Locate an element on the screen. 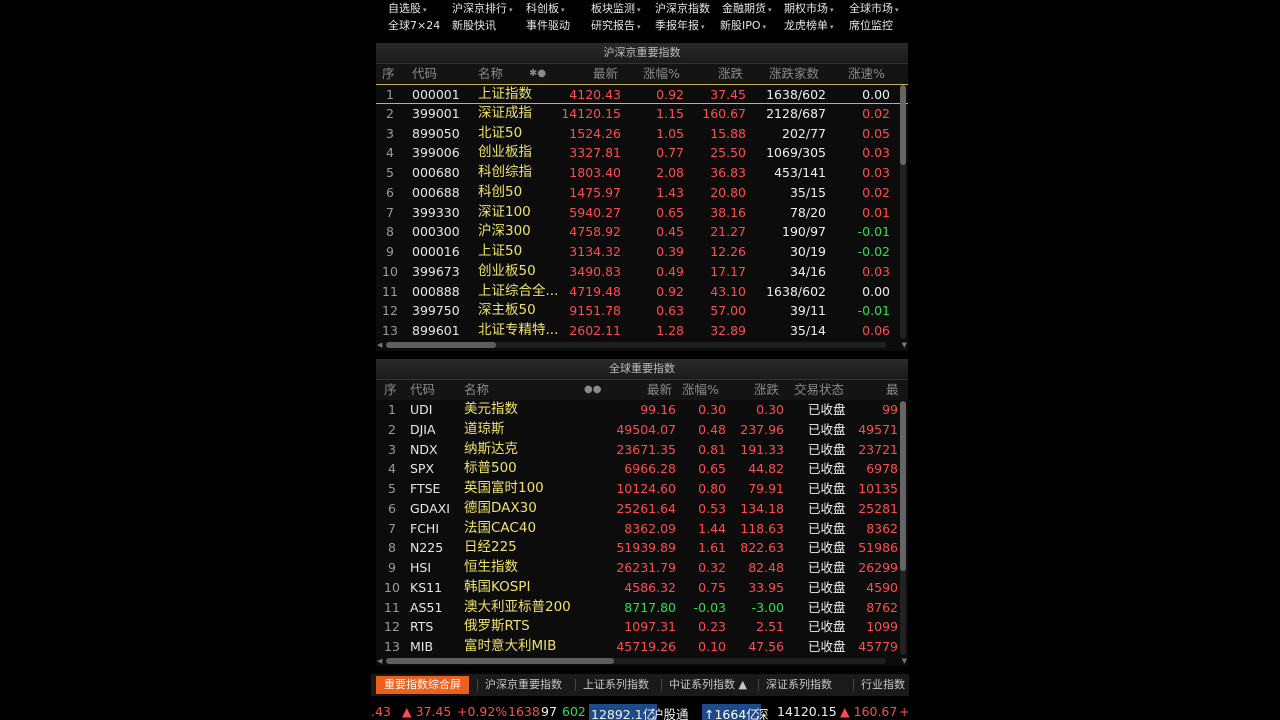 The width and height of the screenshot is (1280, 720). row-speed: -0.01 is located at coordinates (873, 232).